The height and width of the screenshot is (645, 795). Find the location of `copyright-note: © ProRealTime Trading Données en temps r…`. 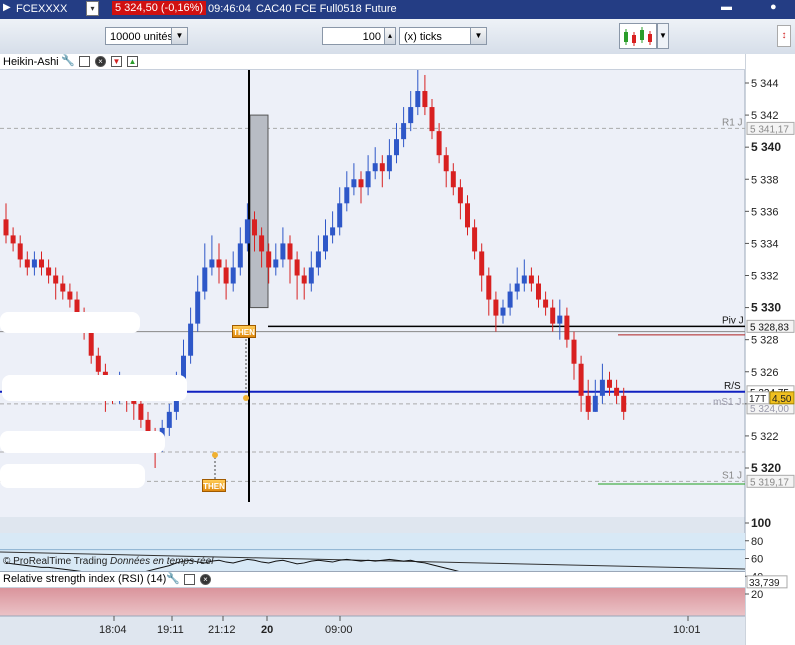

copyright-note: © ProRealTime Trading Données en temps r… is located at coordinates (108, 561).